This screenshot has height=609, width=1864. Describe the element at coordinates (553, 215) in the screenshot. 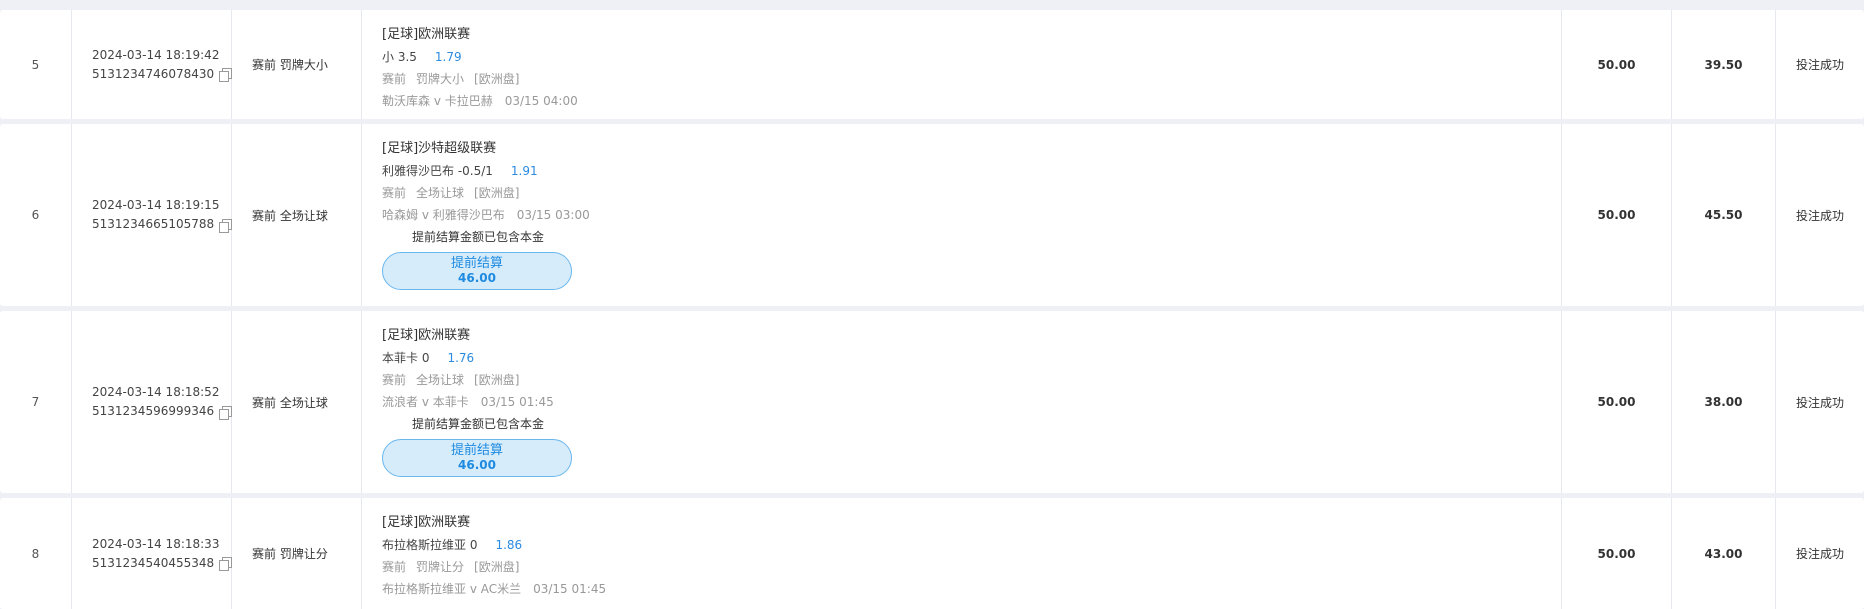

I see `match-time: 03/15 03:00` at that location.